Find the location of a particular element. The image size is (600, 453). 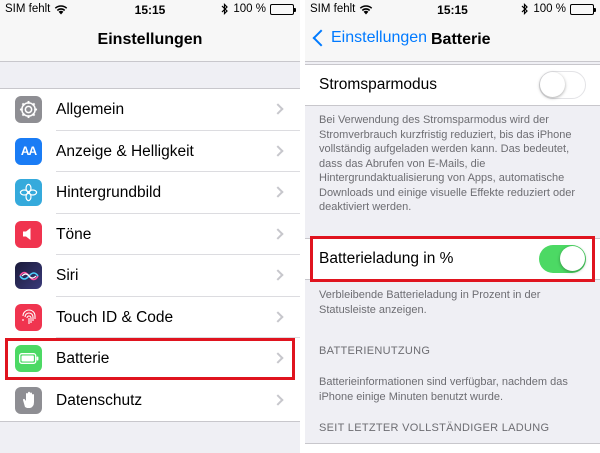

settings-item-siri: Siri is located at coordinates (150, 276).